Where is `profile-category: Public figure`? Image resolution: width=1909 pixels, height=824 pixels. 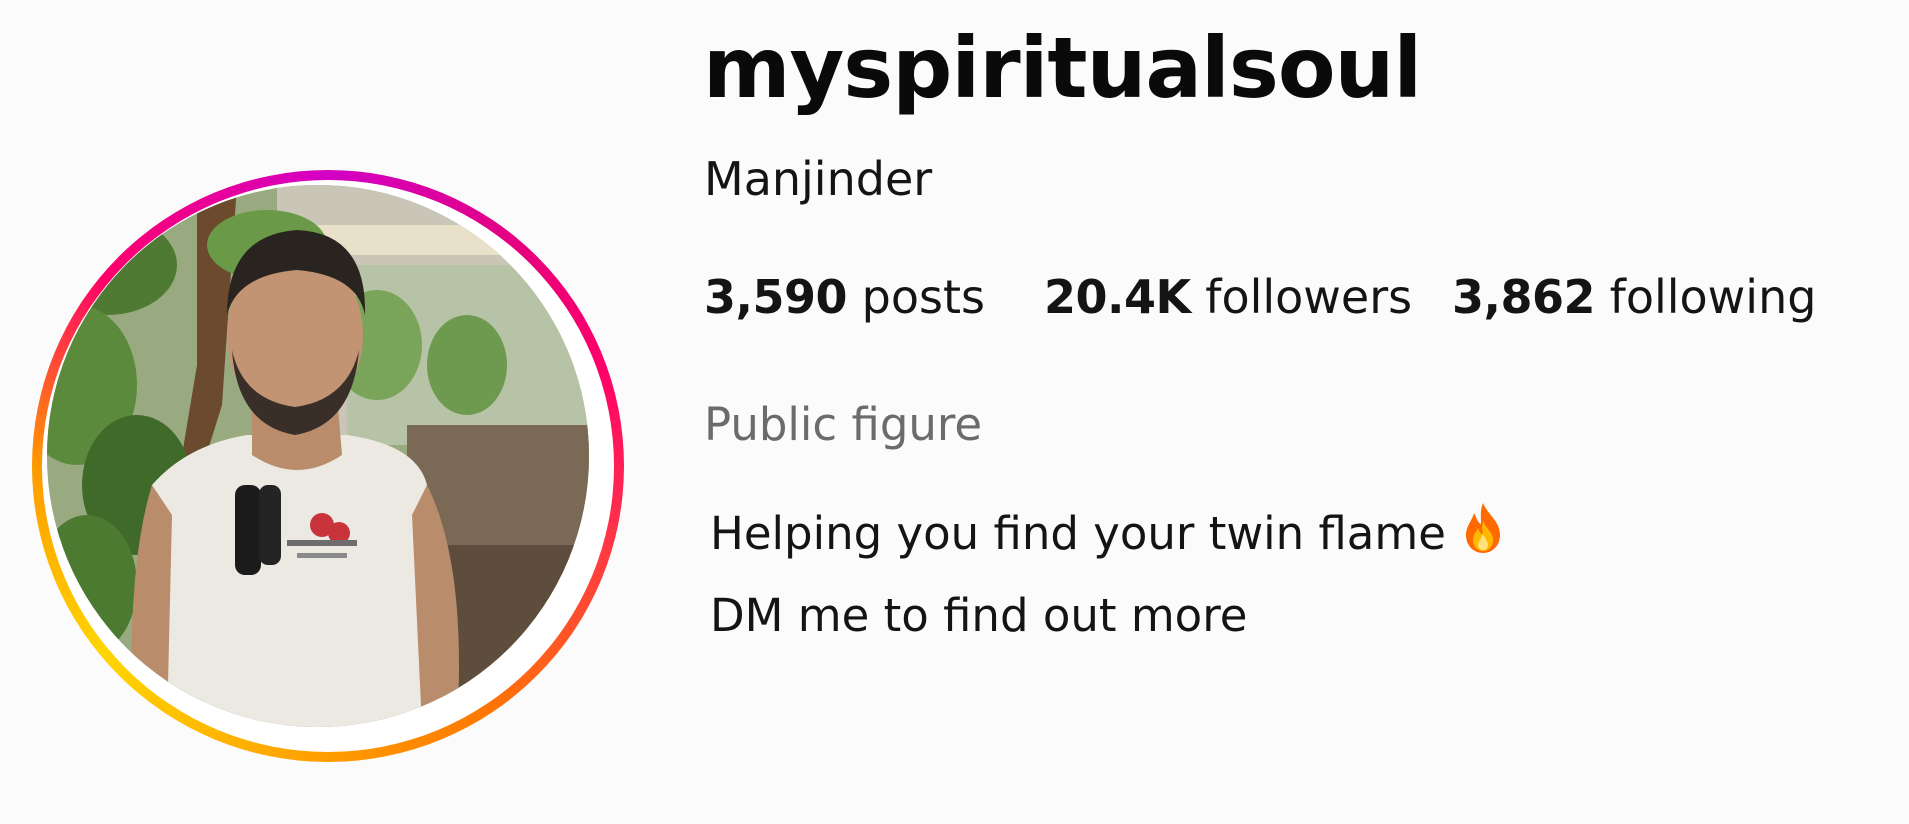 profile-category: Public figure is located at coordinates (843, 424).